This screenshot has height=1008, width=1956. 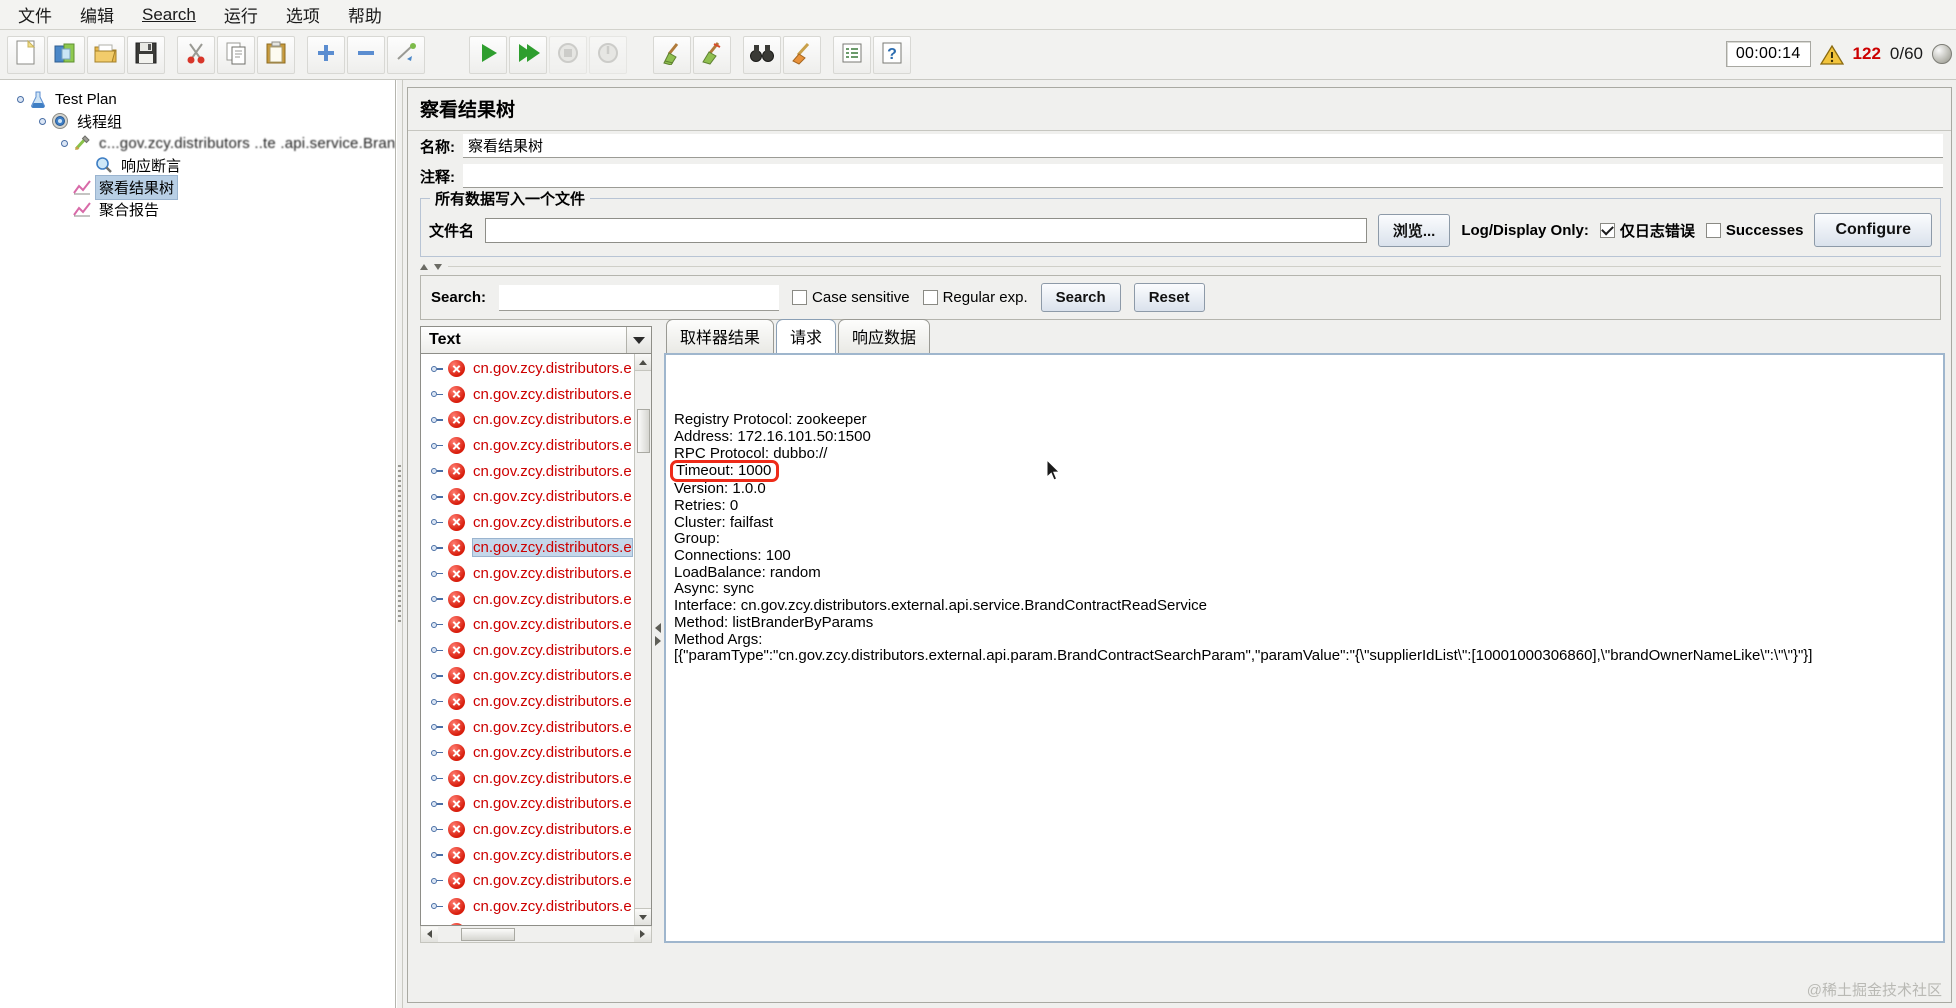 What do you see at coordinates (429, 934) in the screenshot?
I see `scroll-left-button` at bounding box center [429, 934].